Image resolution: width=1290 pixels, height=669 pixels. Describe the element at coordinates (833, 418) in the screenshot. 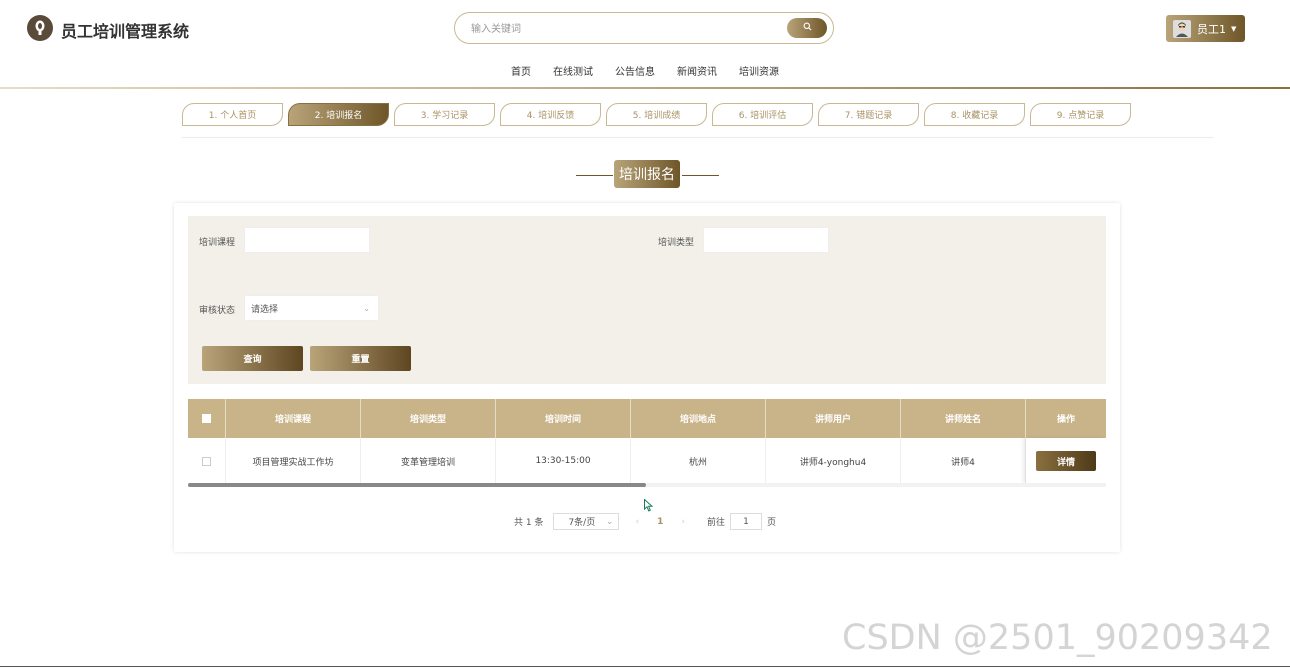

I see `col-lecturer-user: 讲师用户` at that location.